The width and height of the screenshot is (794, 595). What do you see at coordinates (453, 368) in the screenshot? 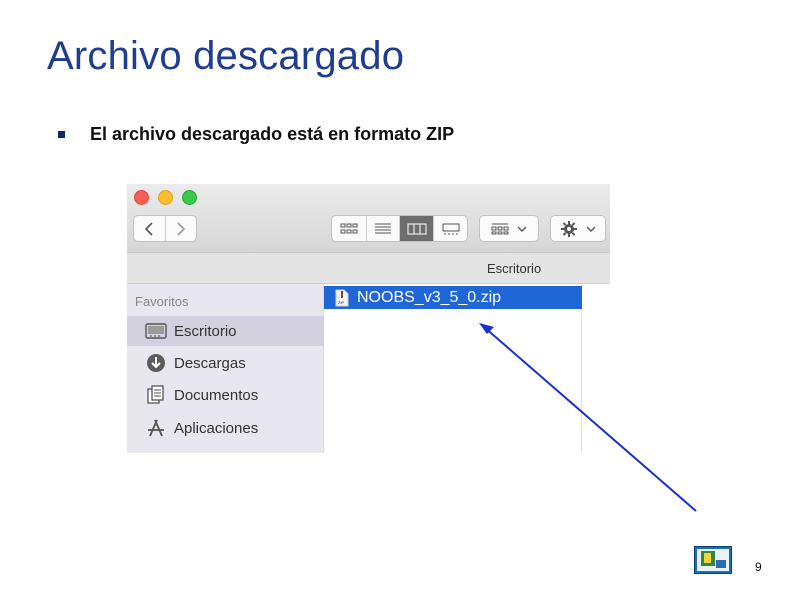
I see `file-list: ZIP NOOBS_v3_5_0.zip` at bounding box center [453, 368].